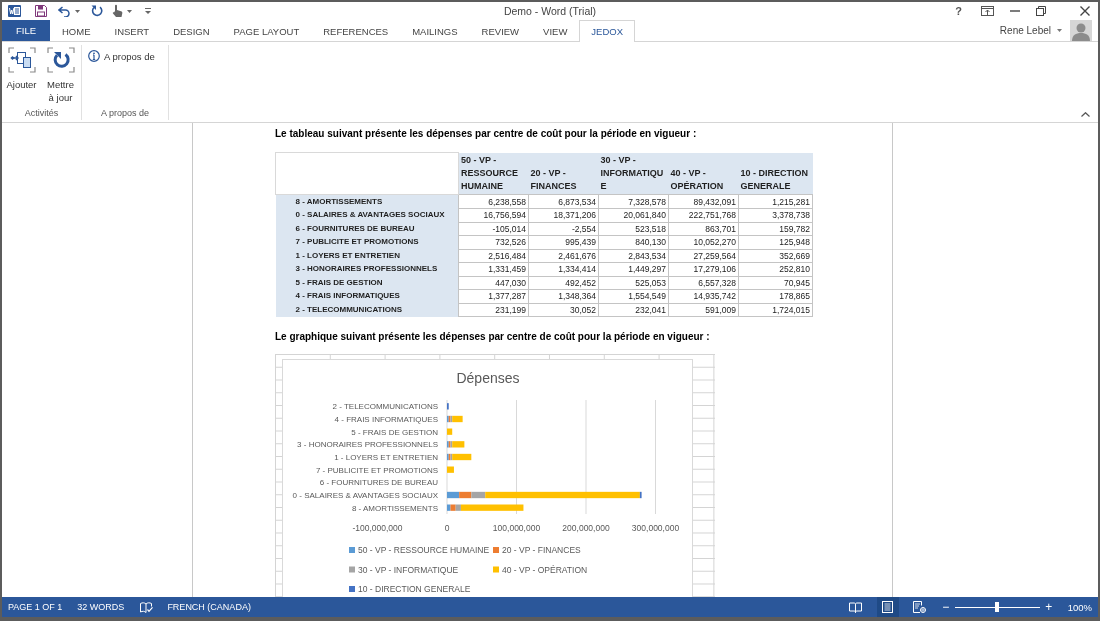 The height and width of the screenshot is (621, 1100). I want to click on table-cell: 89,432,091, so click(703, 201).